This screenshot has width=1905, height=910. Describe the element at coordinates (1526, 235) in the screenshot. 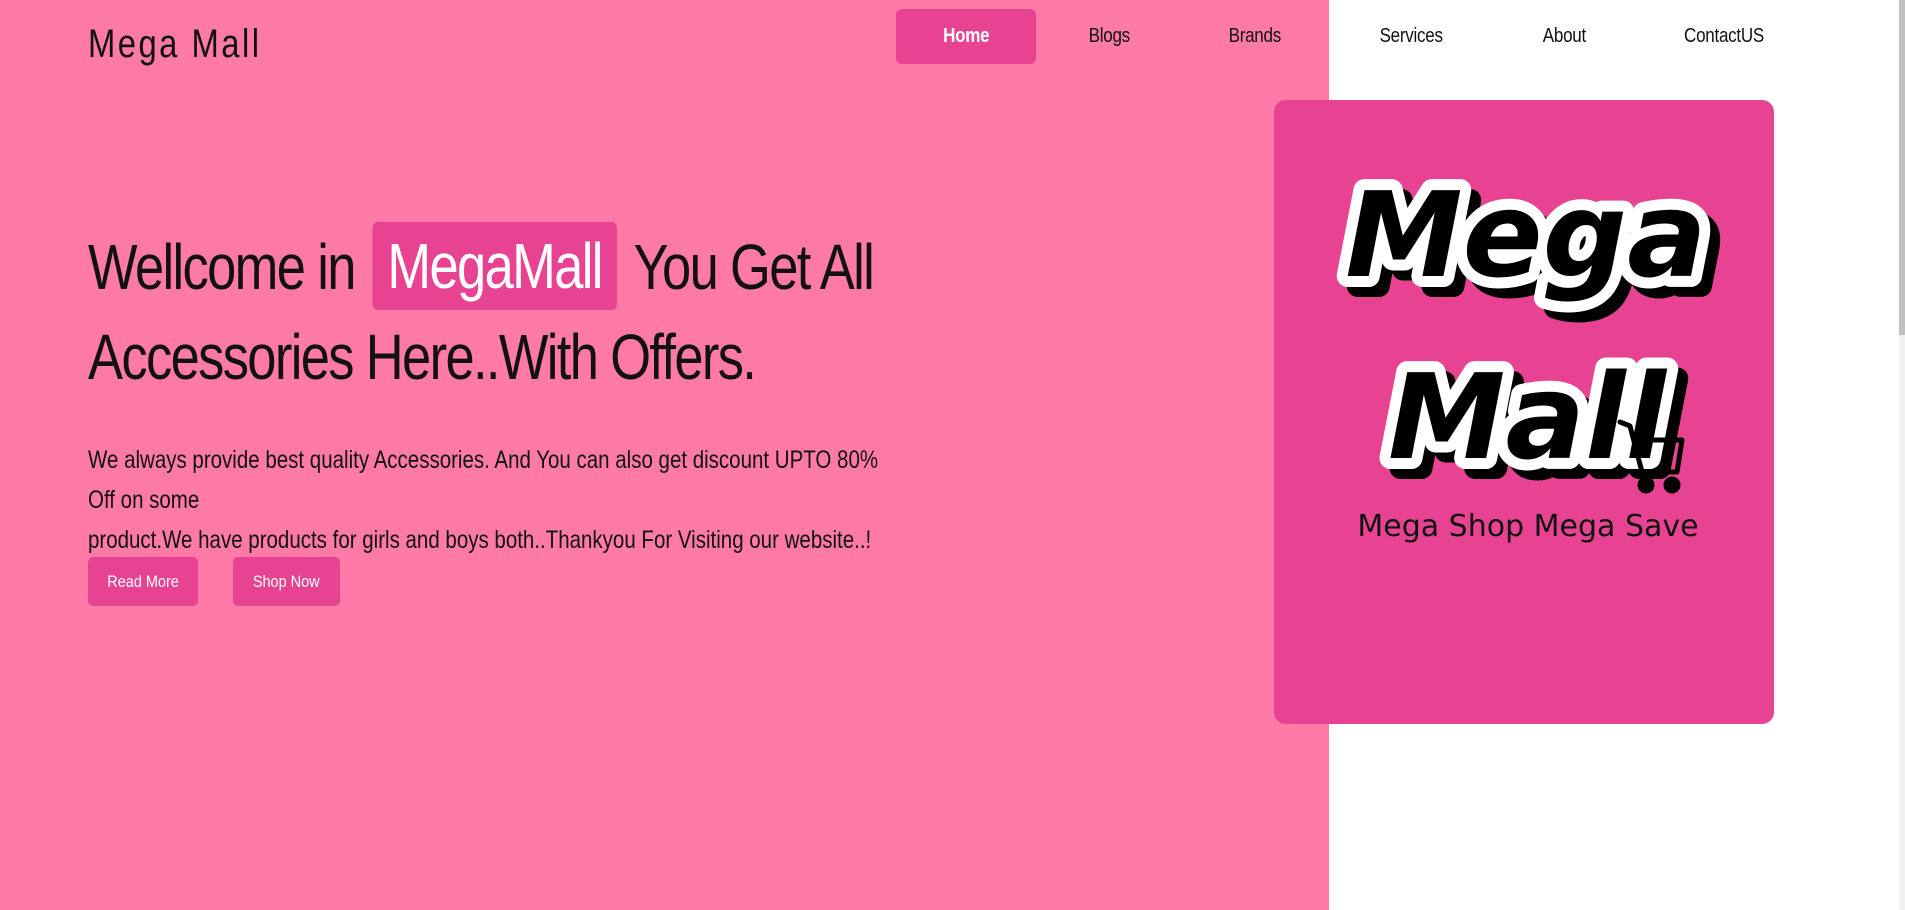

I see `logo-word1: Mega` at that location.